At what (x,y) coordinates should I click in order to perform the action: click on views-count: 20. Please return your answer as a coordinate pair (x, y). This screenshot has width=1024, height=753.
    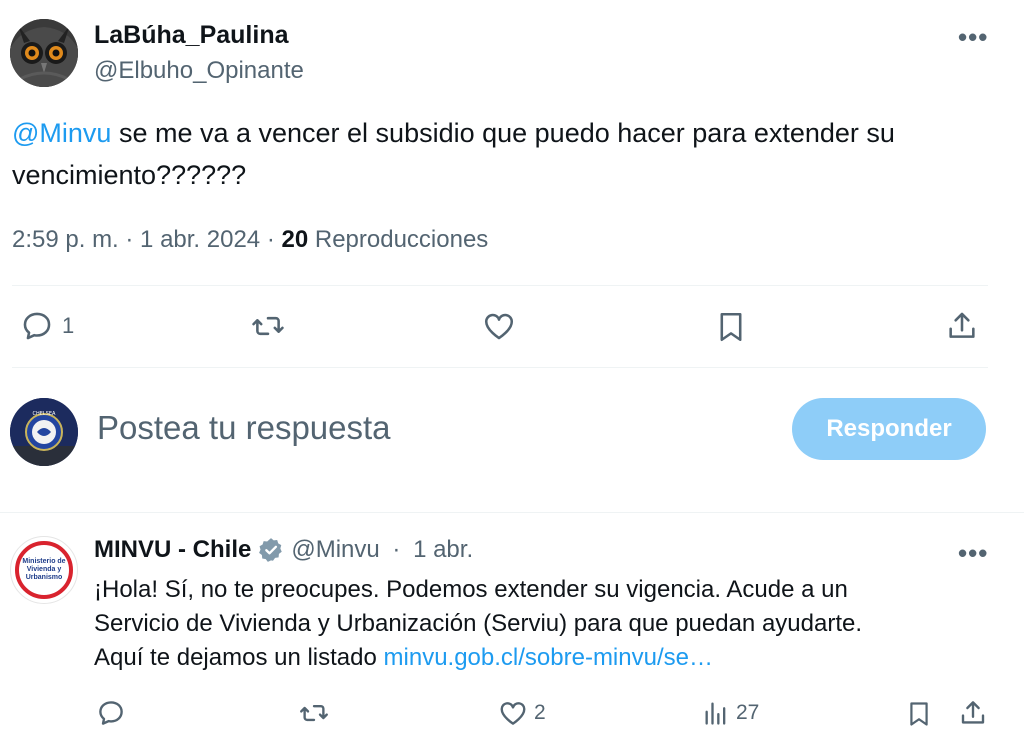
    Looking at the image, I should click on (295, 239).